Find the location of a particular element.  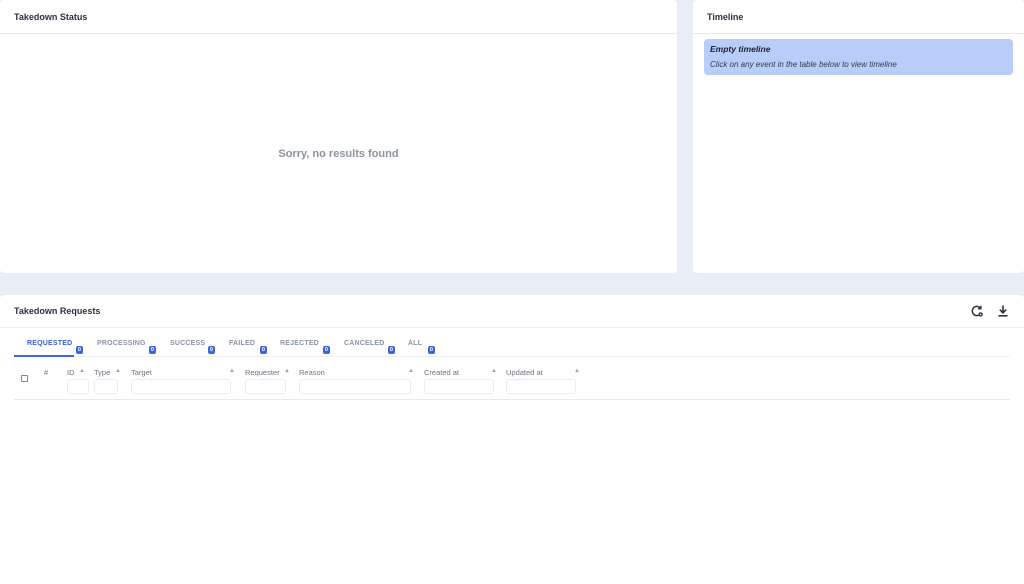

column-header-updated-at: Updated at is located at coordinates (524, 372).